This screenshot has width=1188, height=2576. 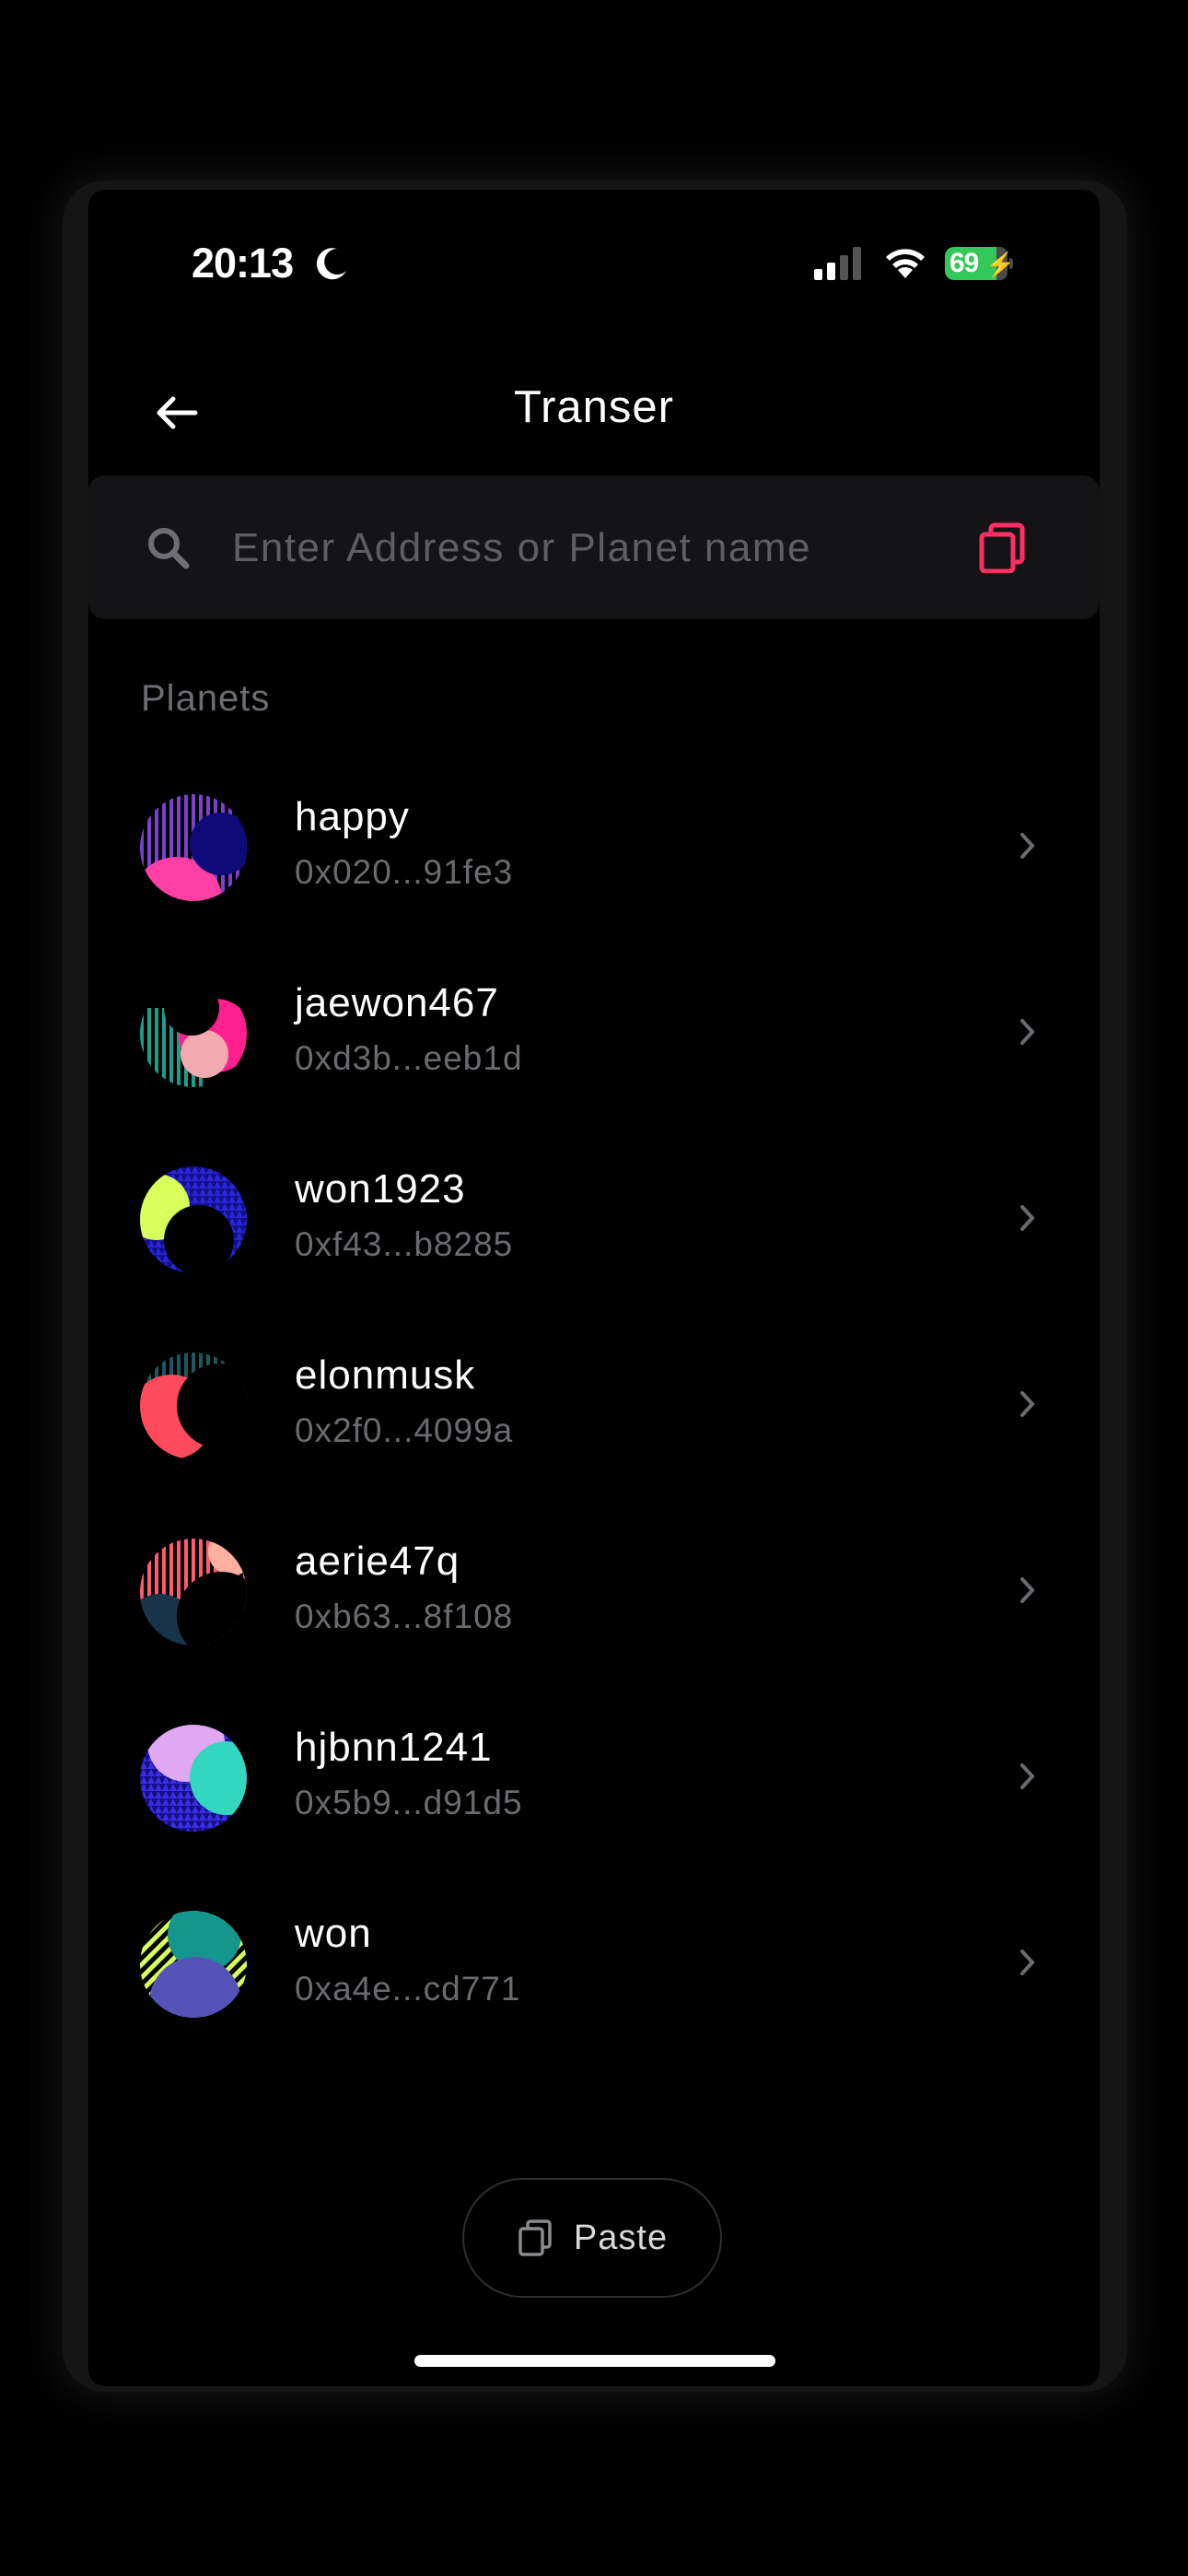 What do you see at coordinates (352, 816) in the screenshot?
I see `planet-name: happy` at bounding box center [352, 816].